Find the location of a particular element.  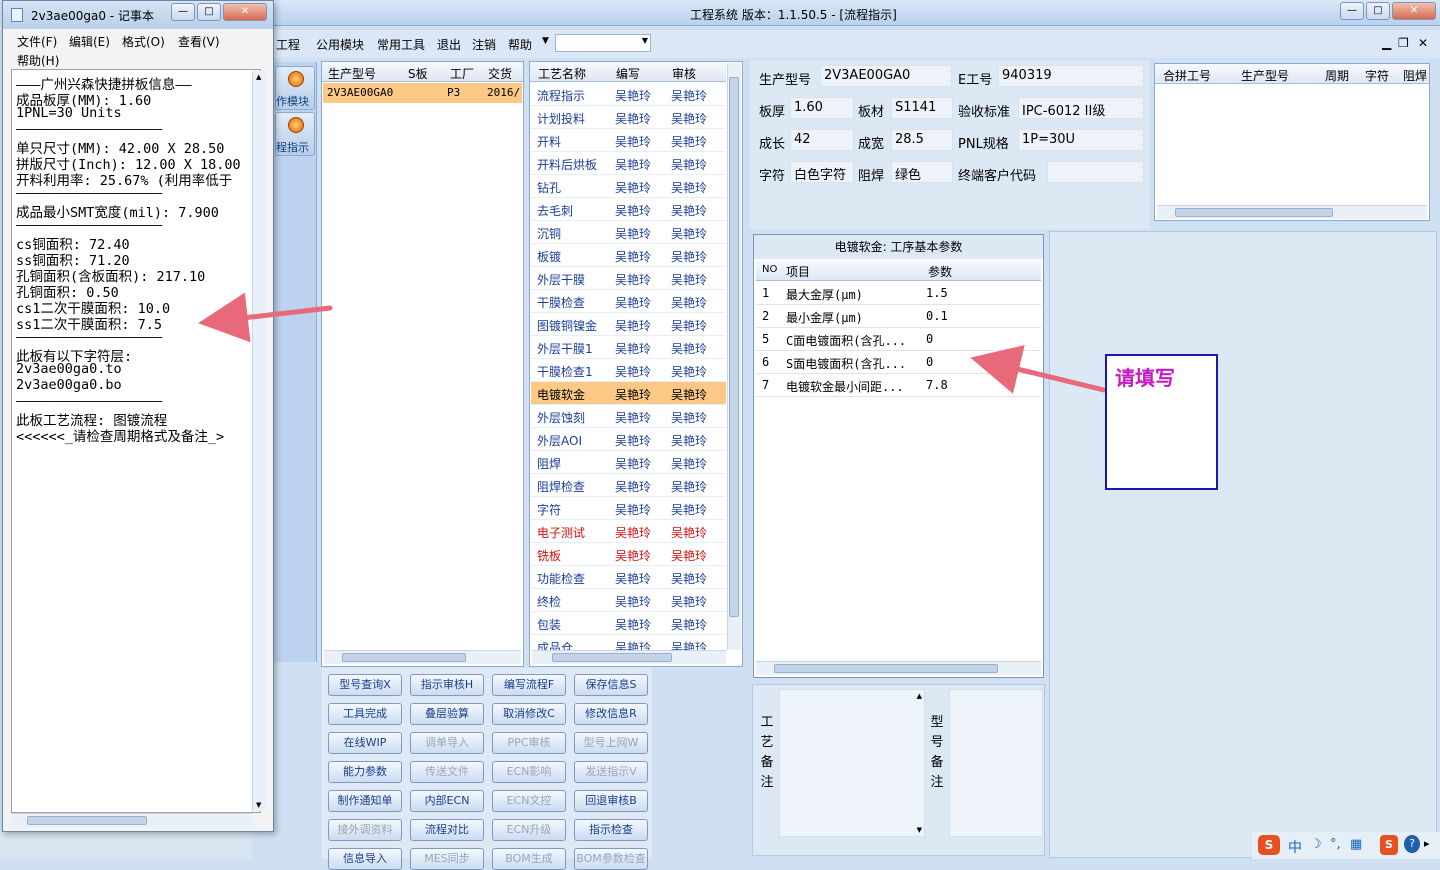

skin-icon: S is located at coordinates (1389, 845).